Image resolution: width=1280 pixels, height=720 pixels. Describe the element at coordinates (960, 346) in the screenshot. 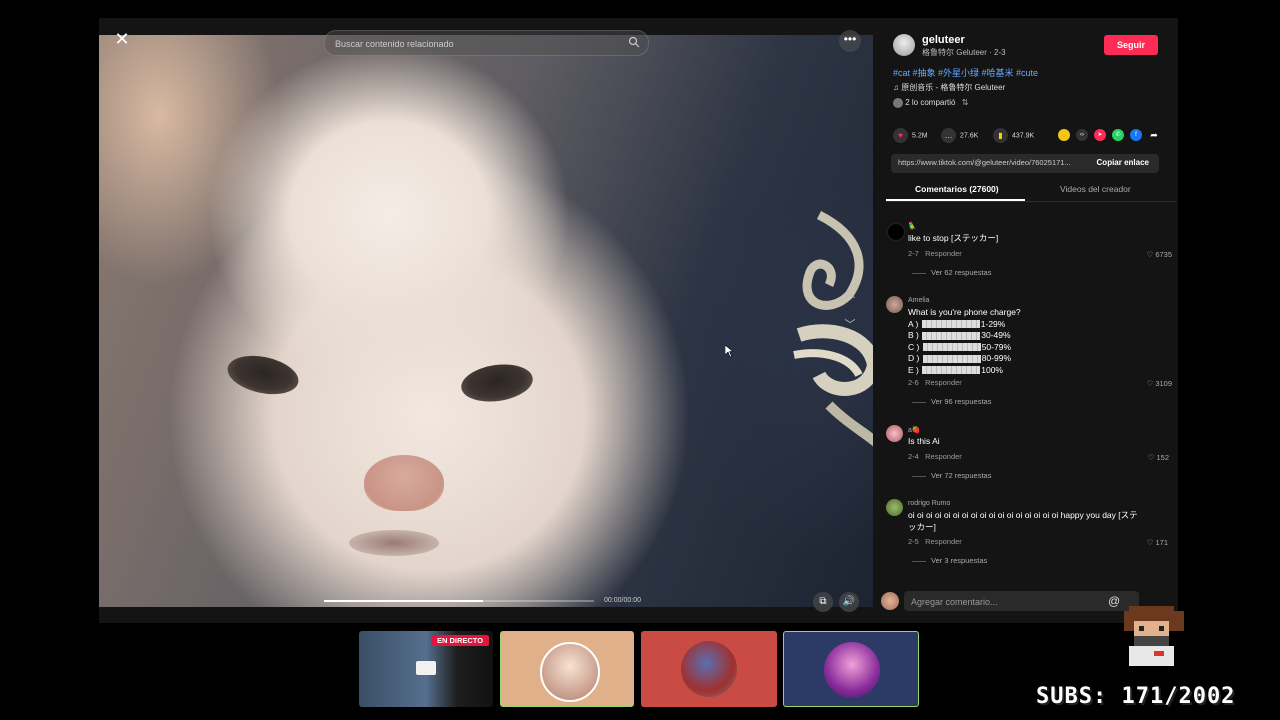

I see `poll-option-c: C ) 50-79%` at that location.